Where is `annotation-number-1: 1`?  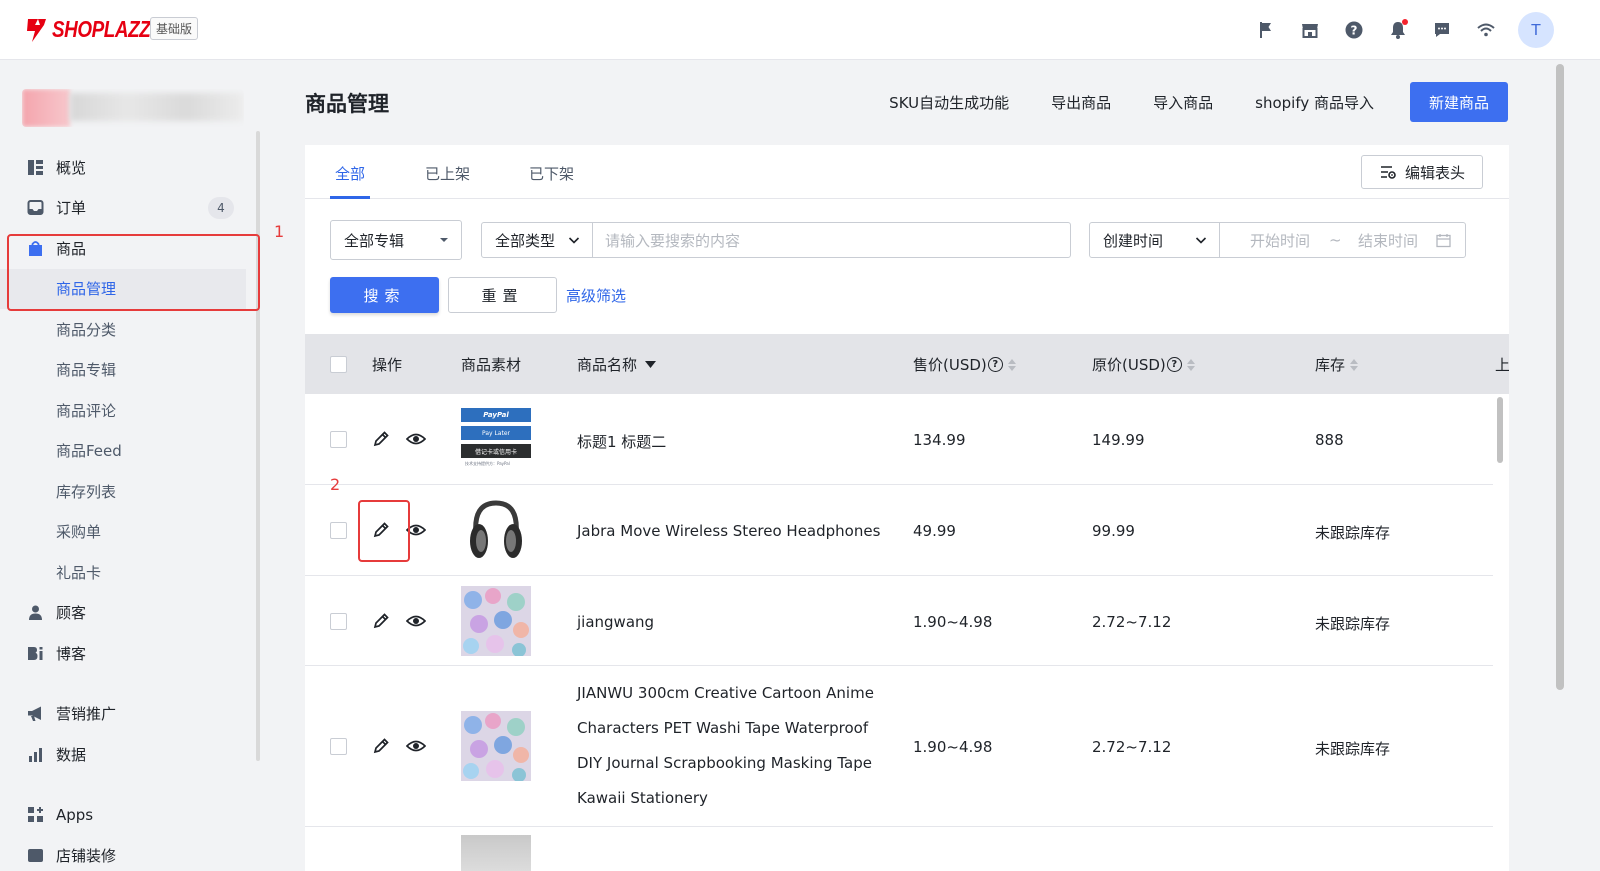
annotation-number-1: 1 is located at coordinates (279, 231).